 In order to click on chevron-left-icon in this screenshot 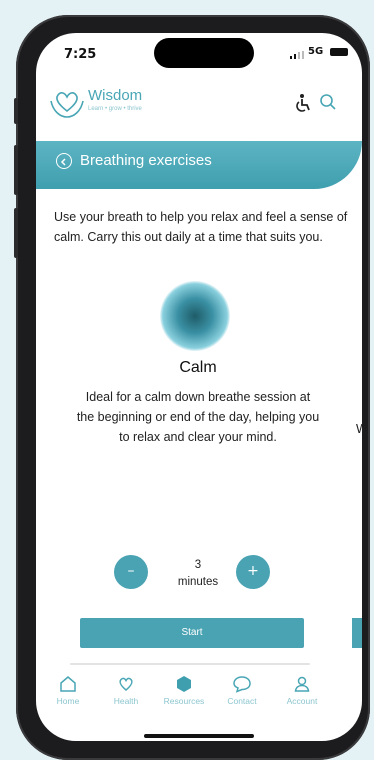, I will do `click(63, 162)`.